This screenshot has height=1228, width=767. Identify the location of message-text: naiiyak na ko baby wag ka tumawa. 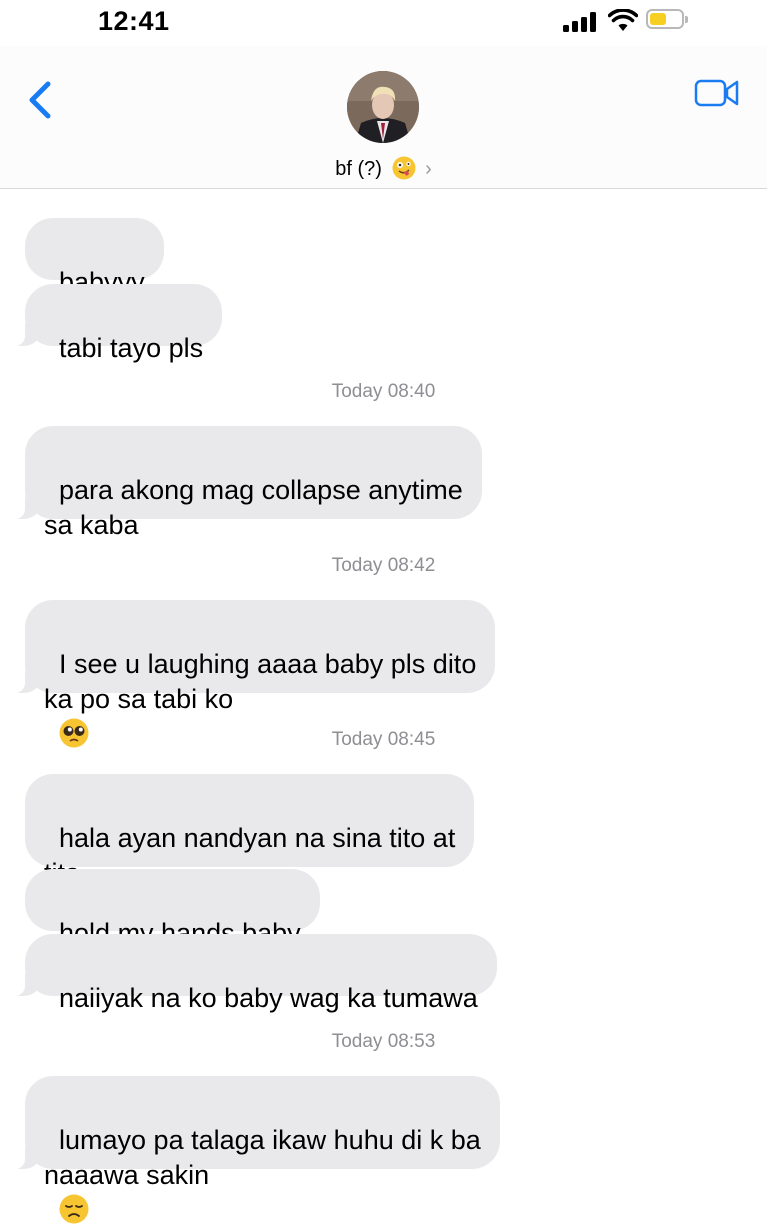
(268, 998).